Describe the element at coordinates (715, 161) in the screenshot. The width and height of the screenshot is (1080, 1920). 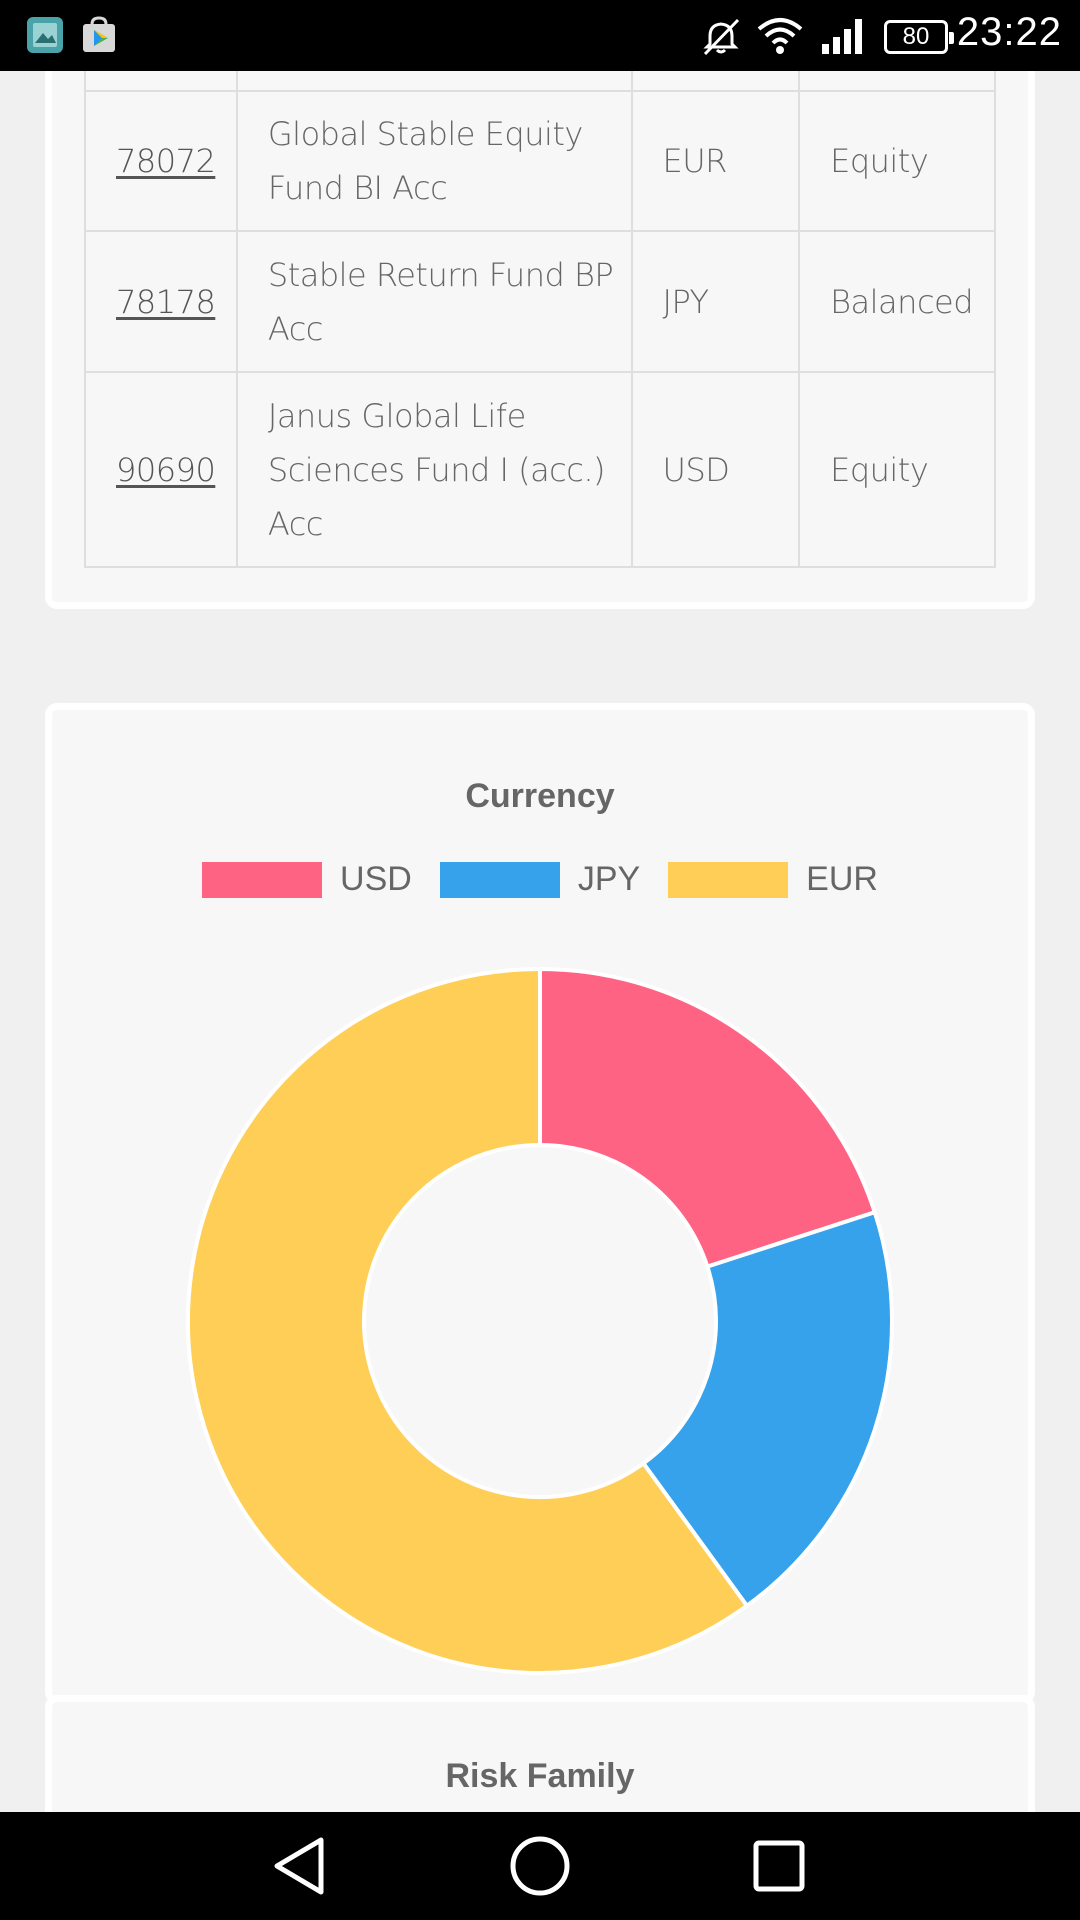
I see `fund-currency-cell: EUR` at that location.